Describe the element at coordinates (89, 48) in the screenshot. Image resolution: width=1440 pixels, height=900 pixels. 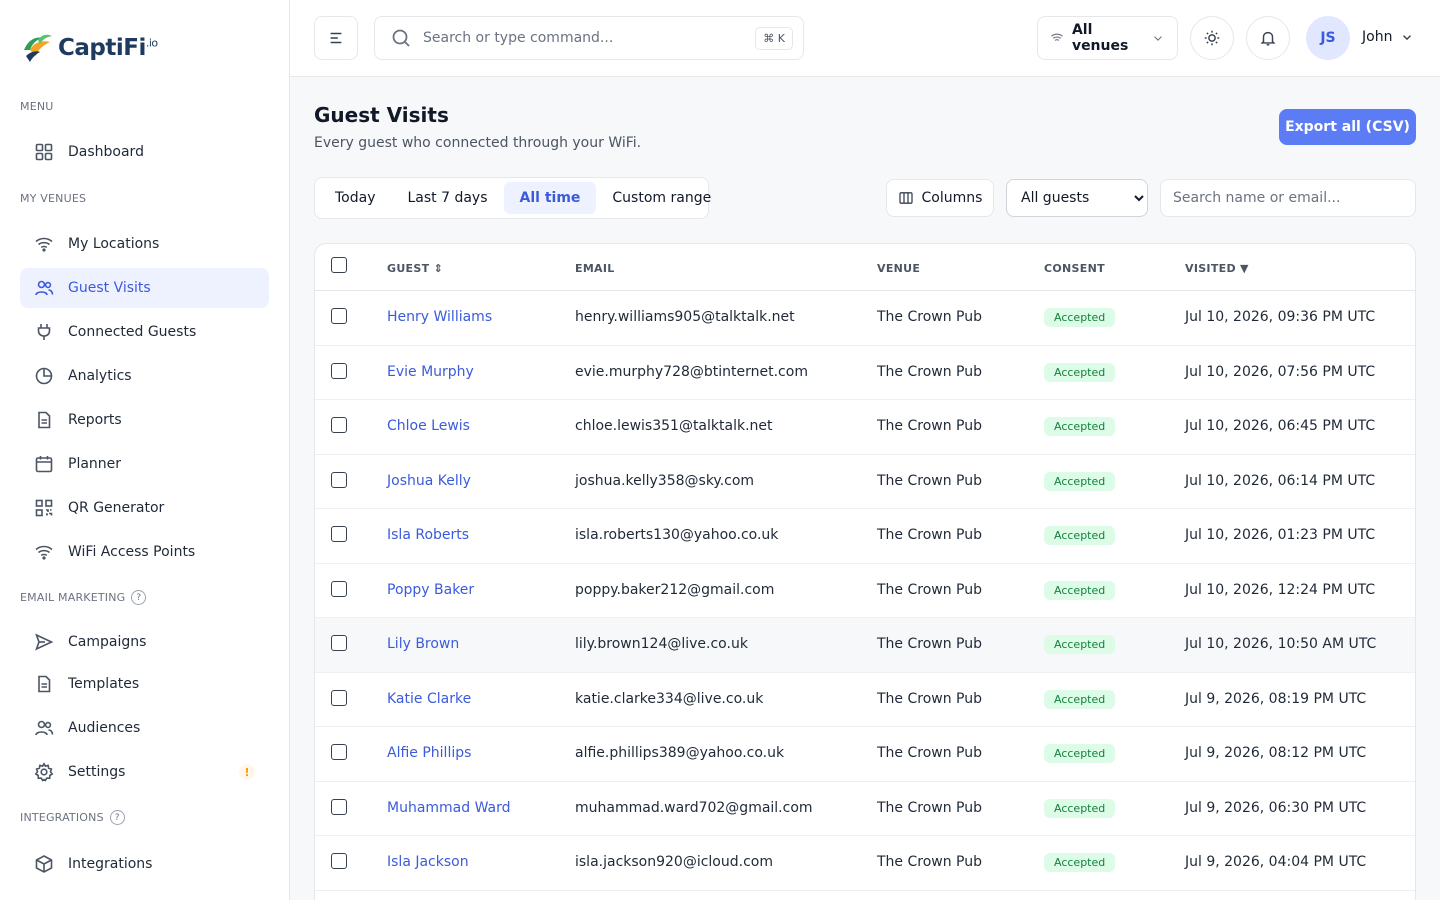
I see `logo: CaptiFi.io` at that location.